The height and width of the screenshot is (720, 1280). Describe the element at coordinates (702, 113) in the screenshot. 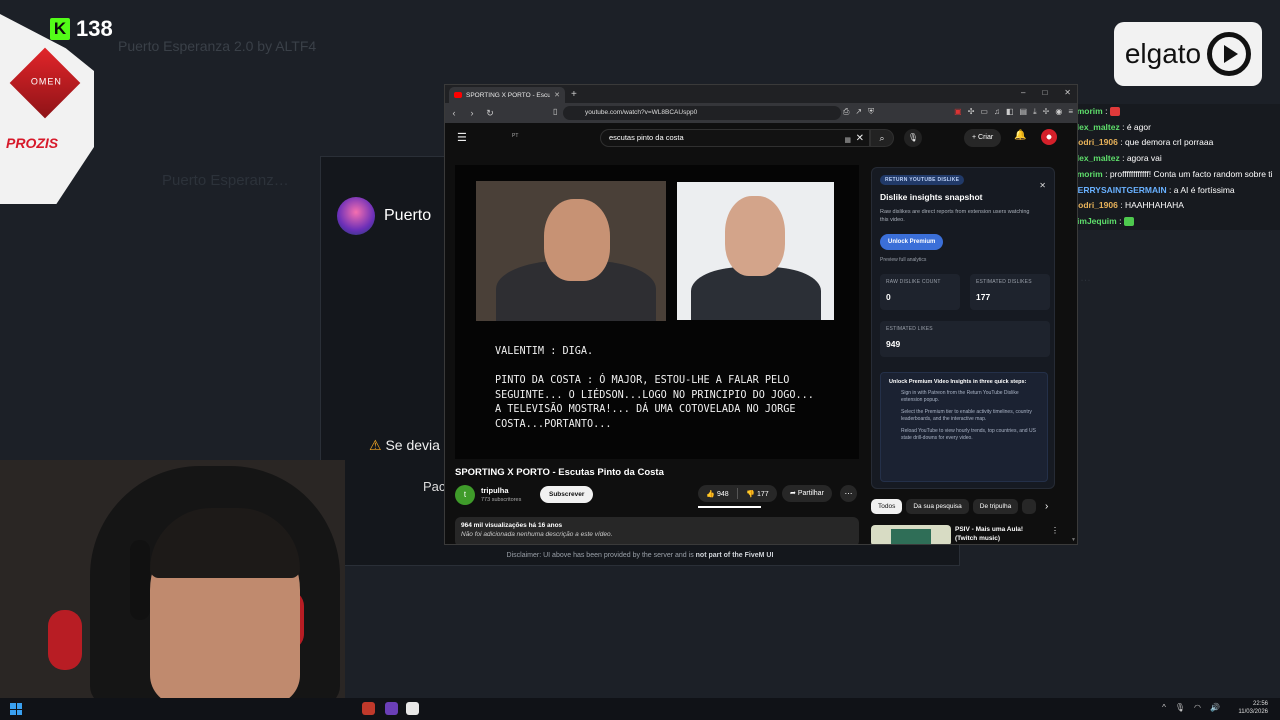

I see `address-bar: youtube.com/watch?v=WL8BCAUspp0` at that location.